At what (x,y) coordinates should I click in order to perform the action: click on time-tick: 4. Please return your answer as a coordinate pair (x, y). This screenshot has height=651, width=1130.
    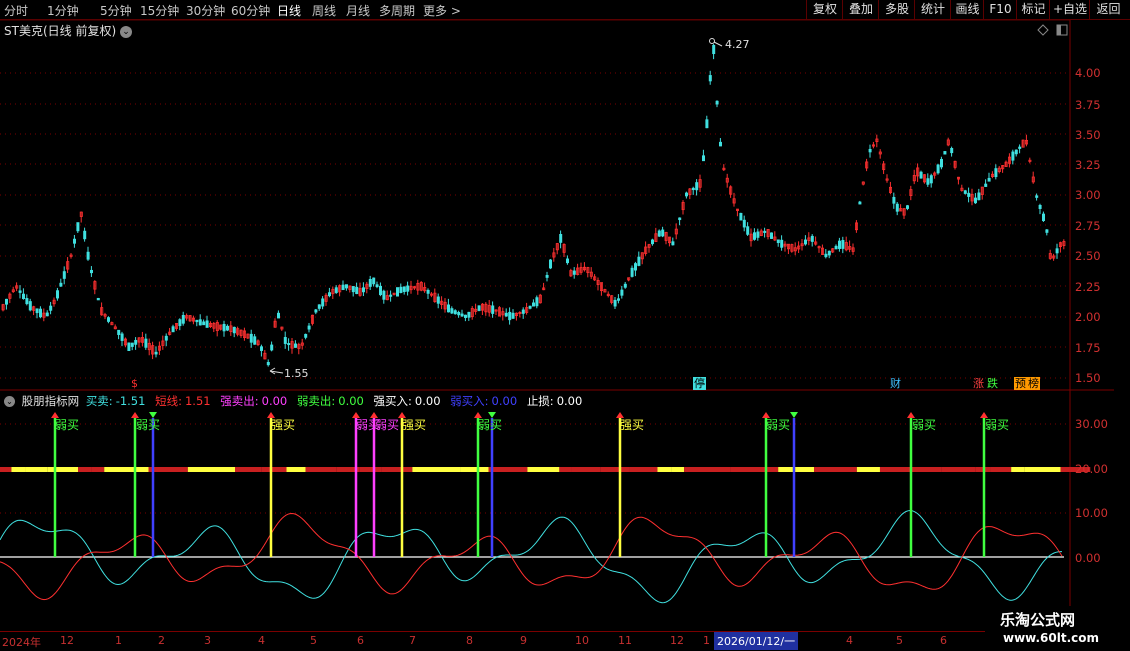
    Looking at the image, I should click on (849, 640).